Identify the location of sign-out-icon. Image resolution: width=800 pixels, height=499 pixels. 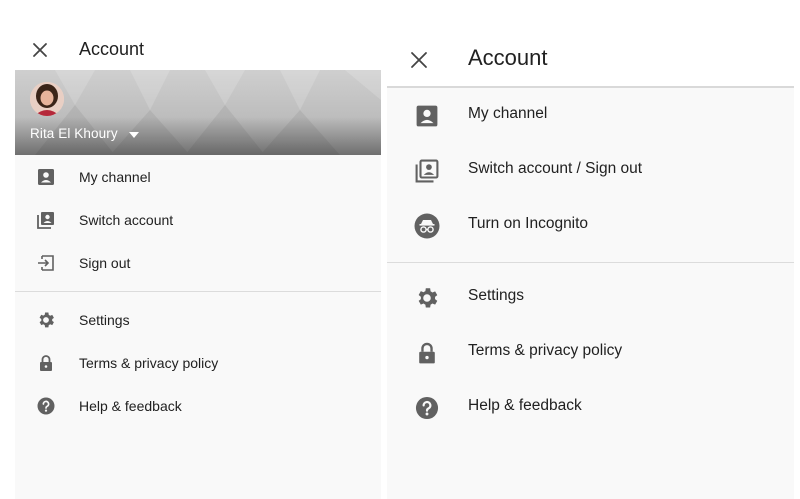
(46, 263).